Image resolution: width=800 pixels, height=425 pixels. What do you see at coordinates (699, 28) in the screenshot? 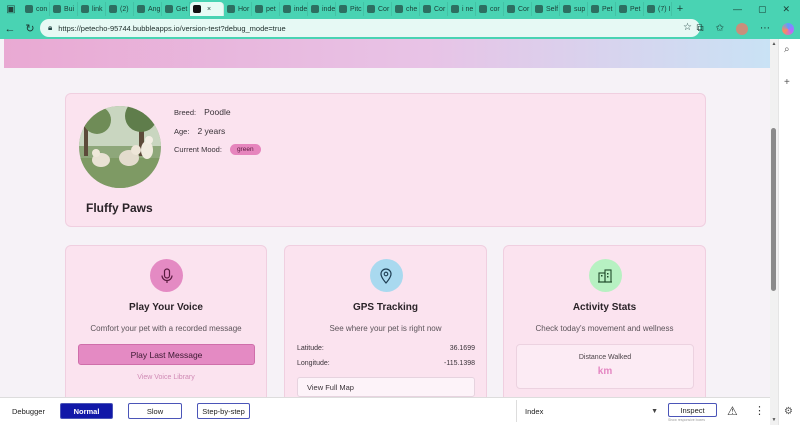
I see `extensions-icon: ⧉` at bounding box center [699, 28].